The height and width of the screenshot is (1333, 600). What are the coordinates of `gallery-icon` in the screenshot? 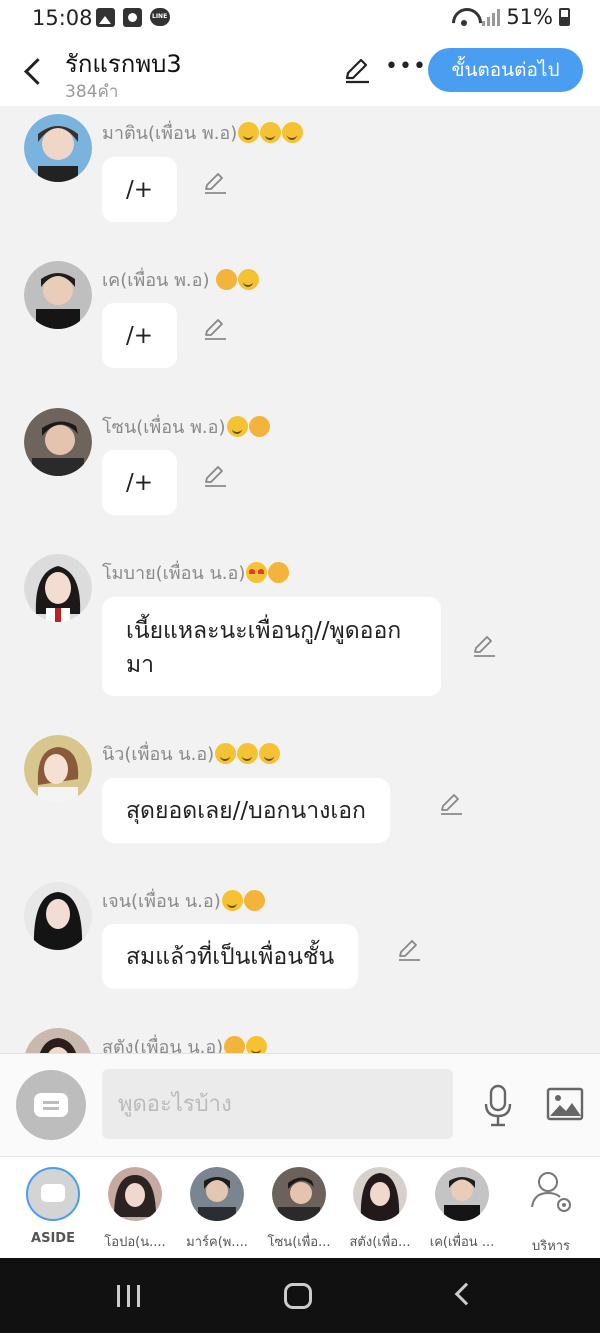 It's located at (105, 17).